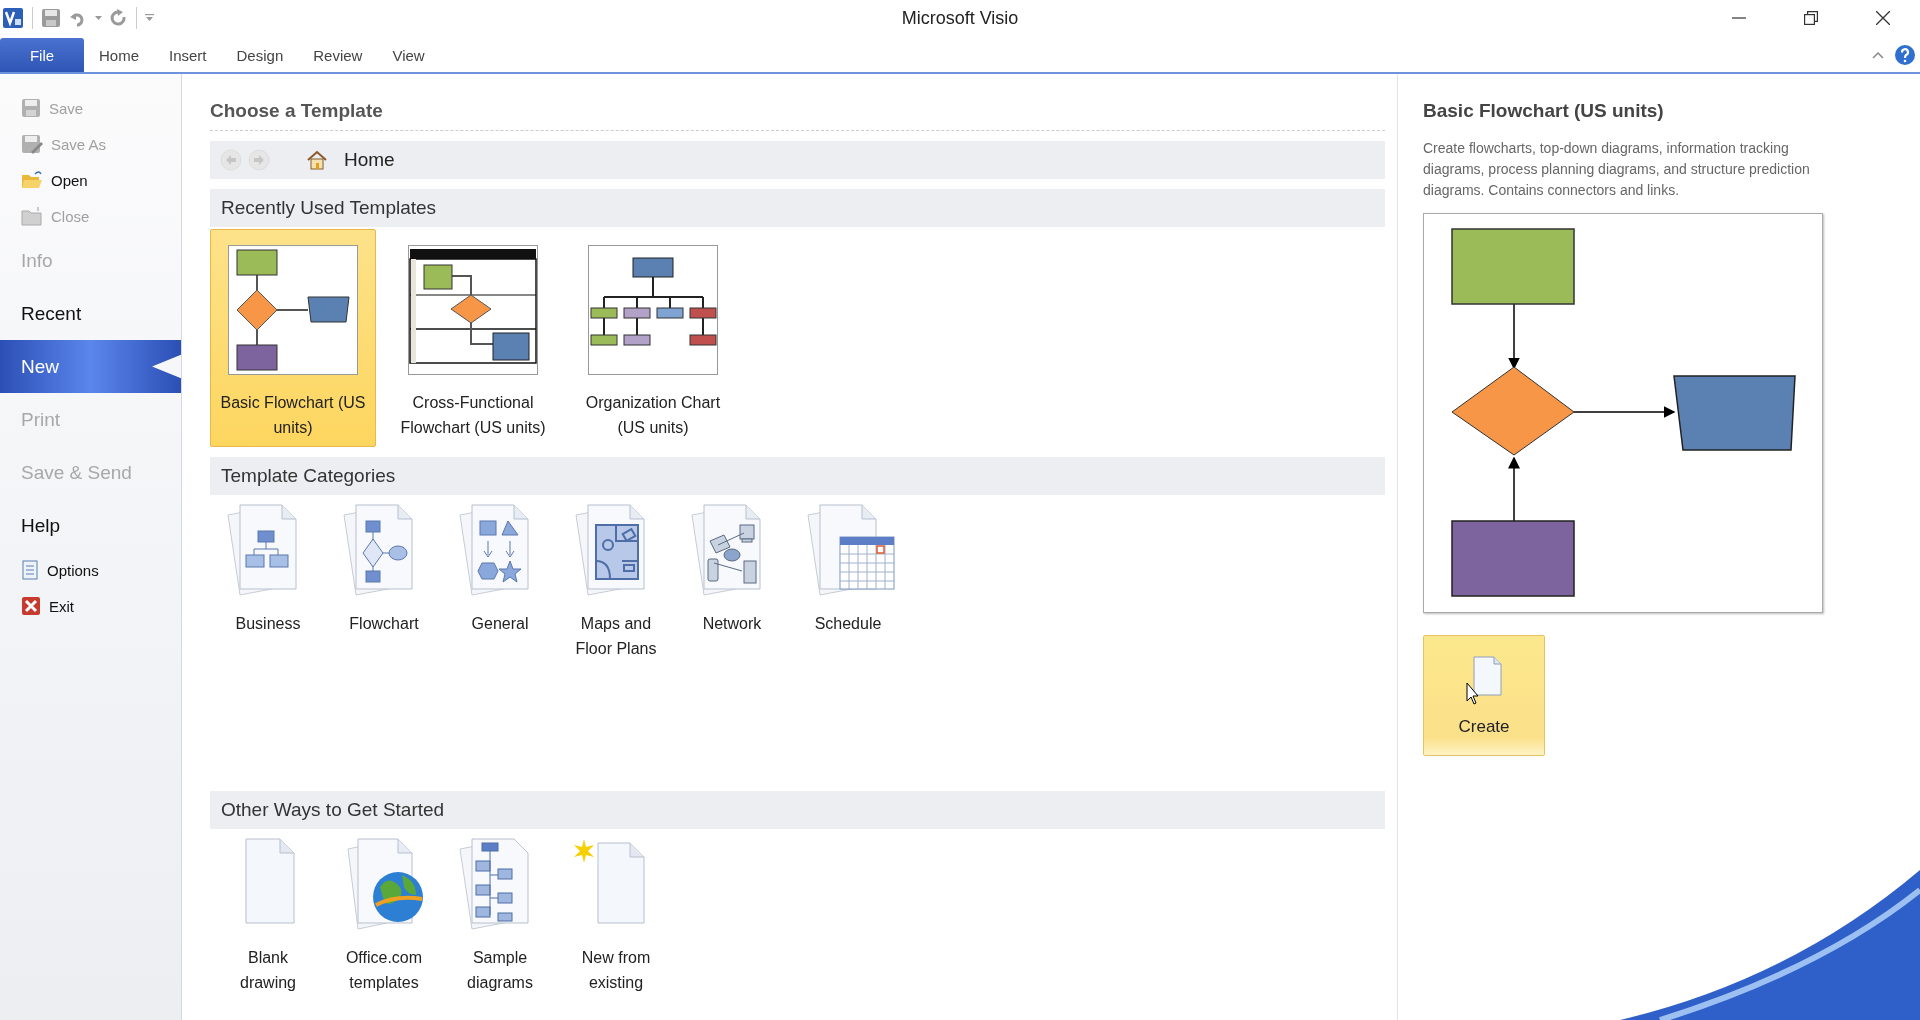 The height and width of the screenshot is (1020, 1920). What do you see at coordinates (119, 55) in the screenshot?
I see `ribbon-tab: Home` at bounding box center [119, 55].